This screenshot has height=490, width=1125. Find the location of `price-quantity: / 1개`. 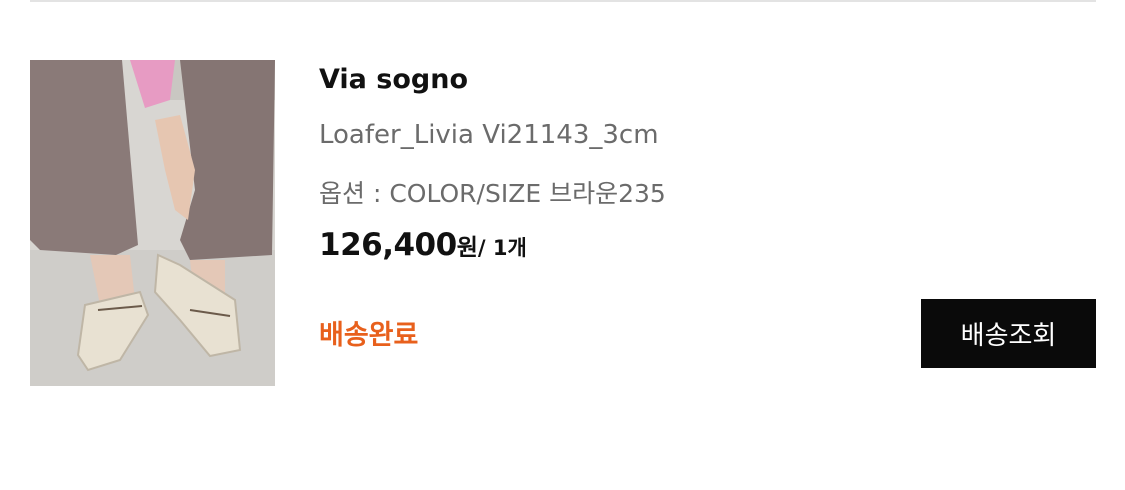

price-quantity: / 1개 is located at coordinates (502, 248).